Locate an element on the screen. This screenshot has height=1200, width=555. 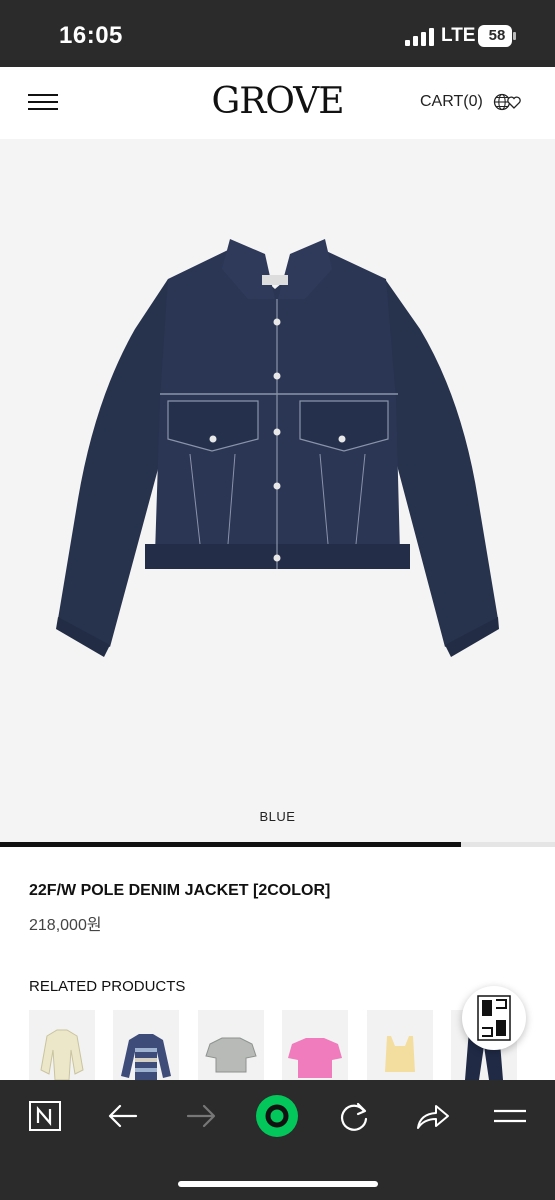
yellow-top-thumb is located at coordinates (400, 1054).